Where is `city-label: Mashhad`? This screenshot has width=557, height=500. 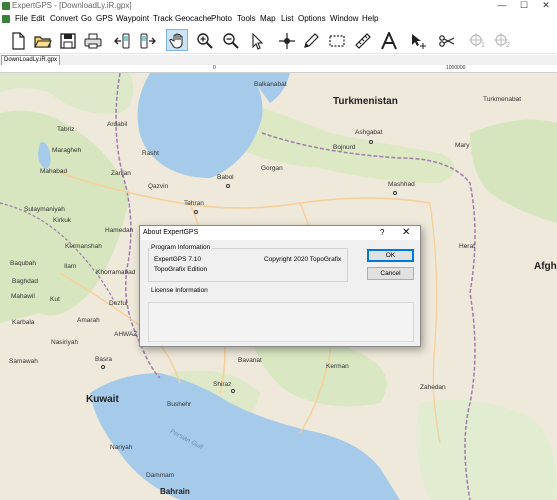
city-label: Mashhad is located at coordinates (401, 184).